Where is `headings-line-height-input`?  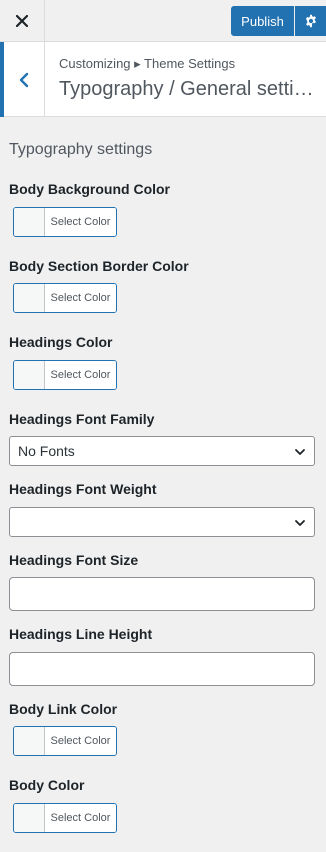 headings-line-height-input is located at coordinates (162, 669).